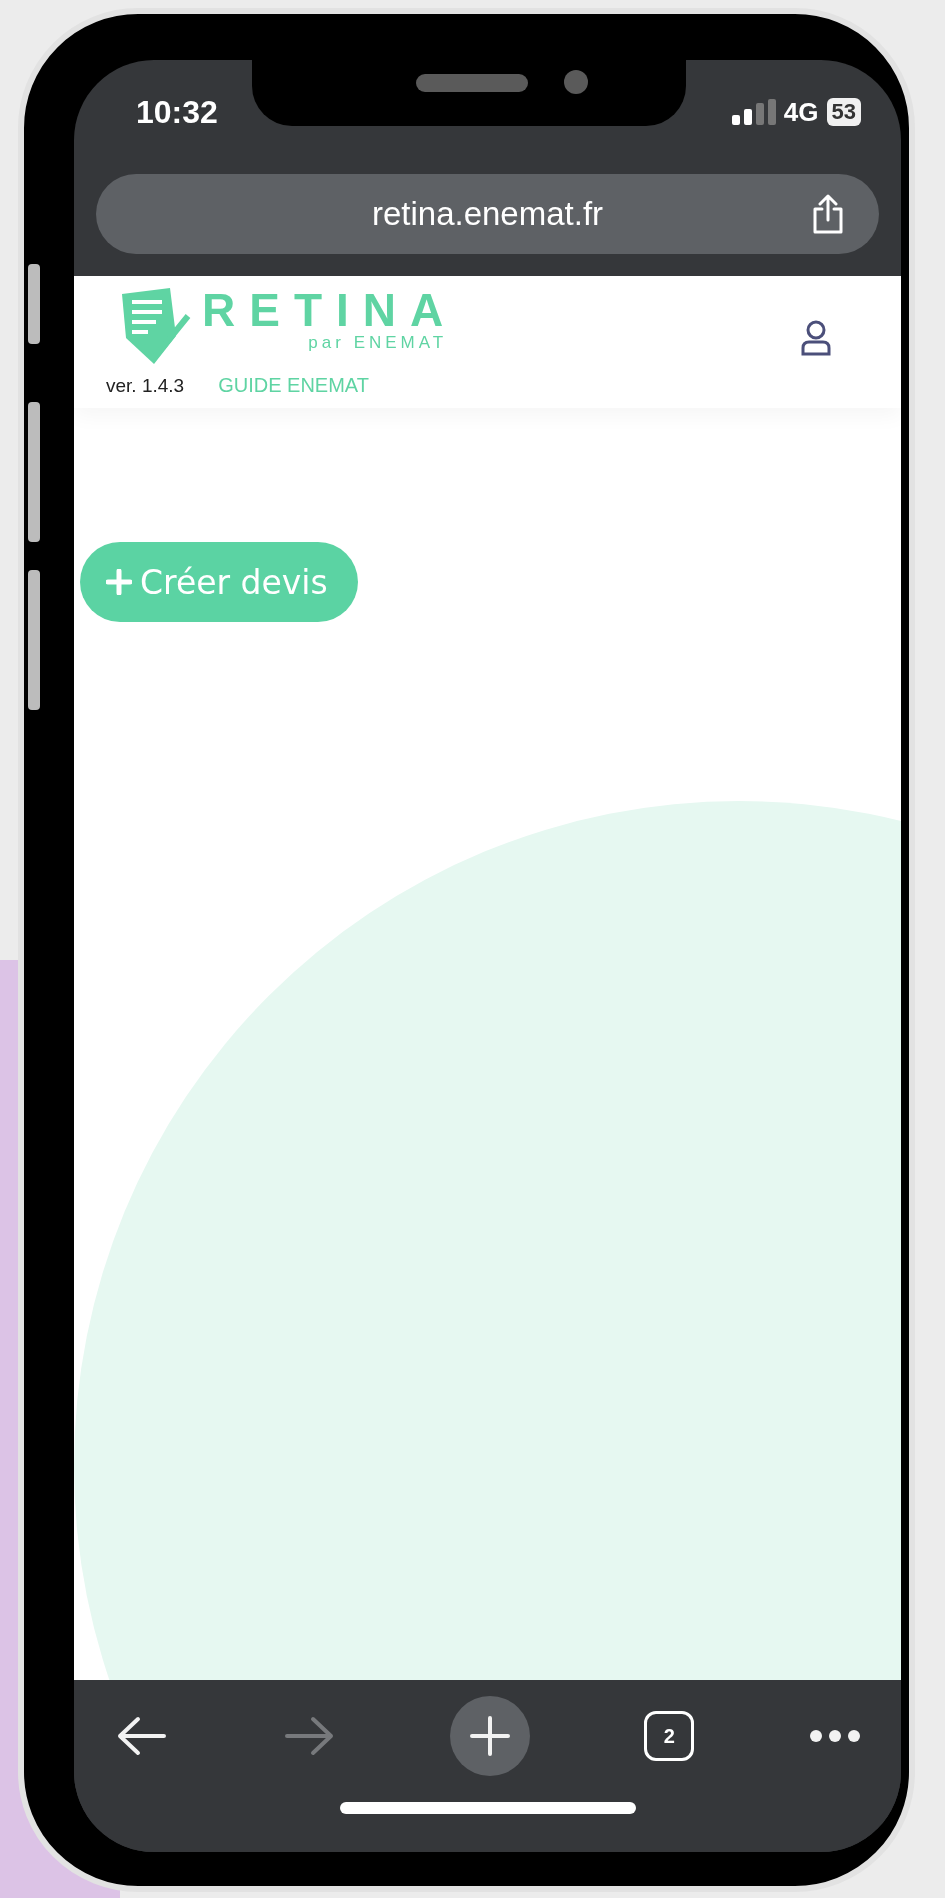  What do you see at coordinates (753, 112) in the screenshot?
I see `signal-icon` at bounding box center [753, 112].